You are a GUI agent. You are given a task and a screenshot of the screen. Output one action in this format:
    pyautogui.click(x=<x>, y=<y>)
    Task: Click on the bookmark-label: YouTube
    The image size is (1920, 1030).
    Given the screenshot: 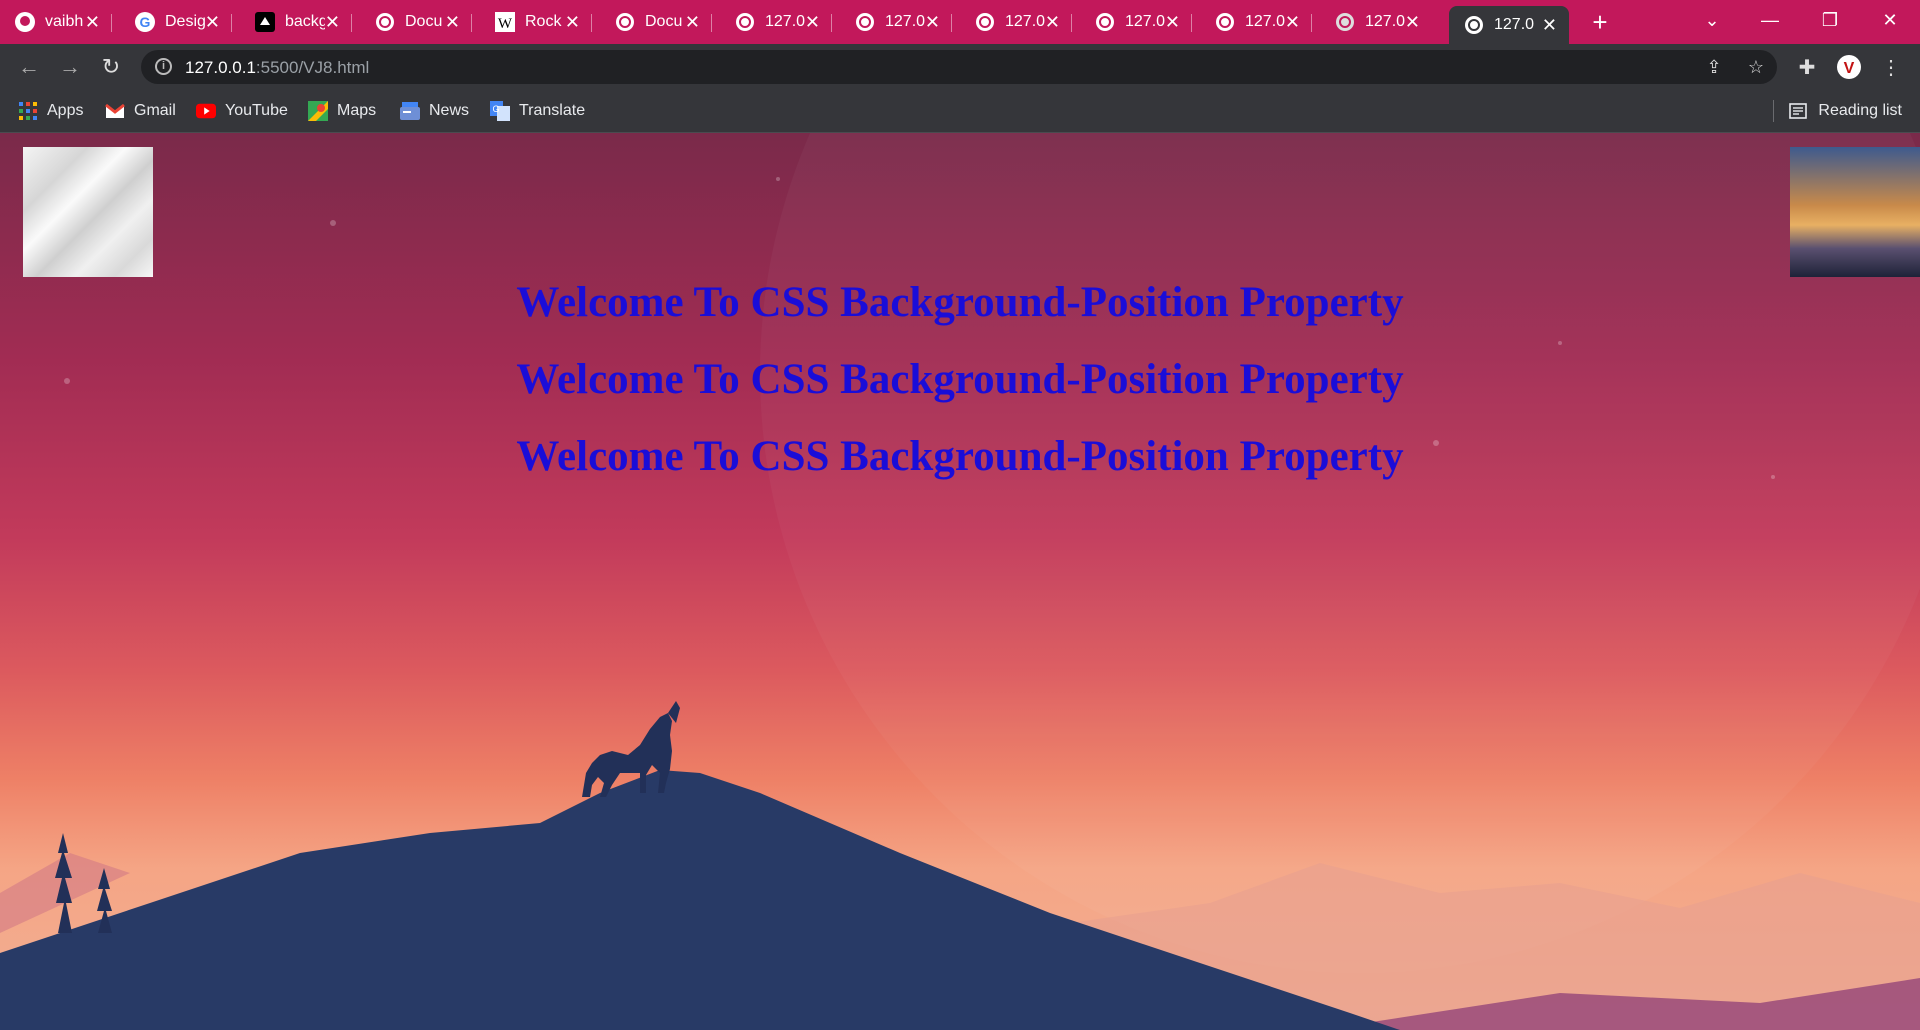 What is the action you would take?
    pyautogui.click(x=256, y=110)
    